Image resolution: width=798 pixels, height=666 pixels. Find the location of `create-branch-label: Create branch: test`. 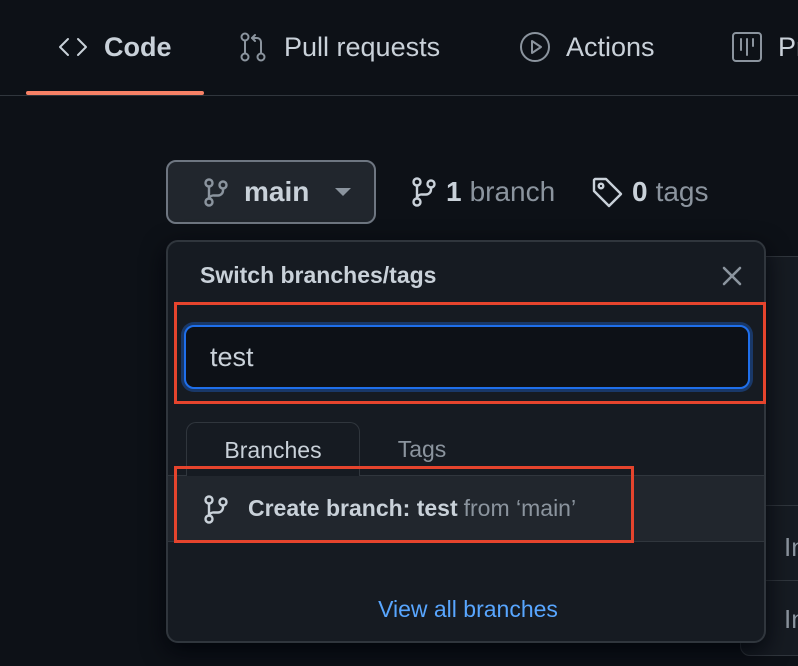

create-branch-label: Create branch: test is located at coordinates (353, 508).